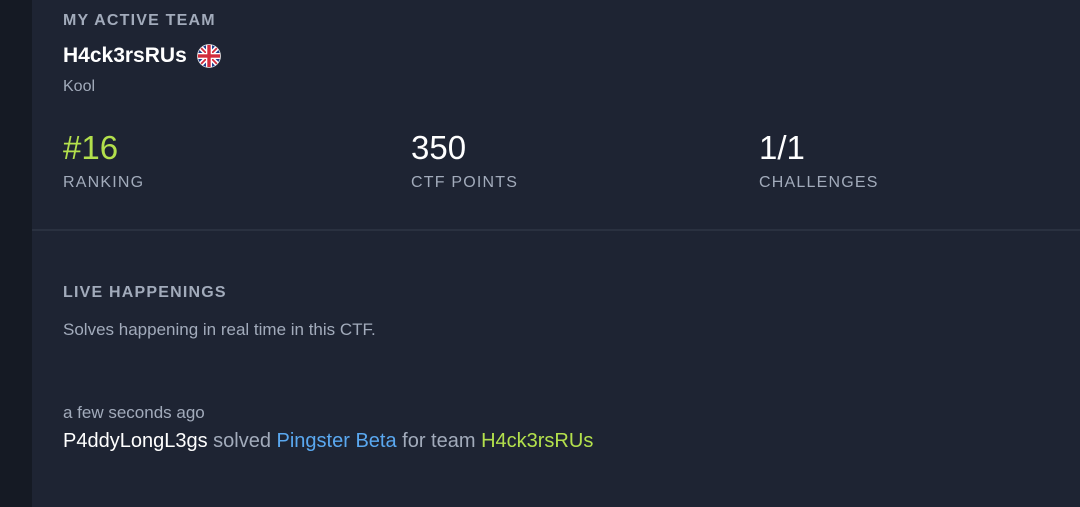 This screenshot has height=507, width=1080. Describe the element at coordinates (242, 441) in the screenshot. I see `event-verb: solved` at that location.